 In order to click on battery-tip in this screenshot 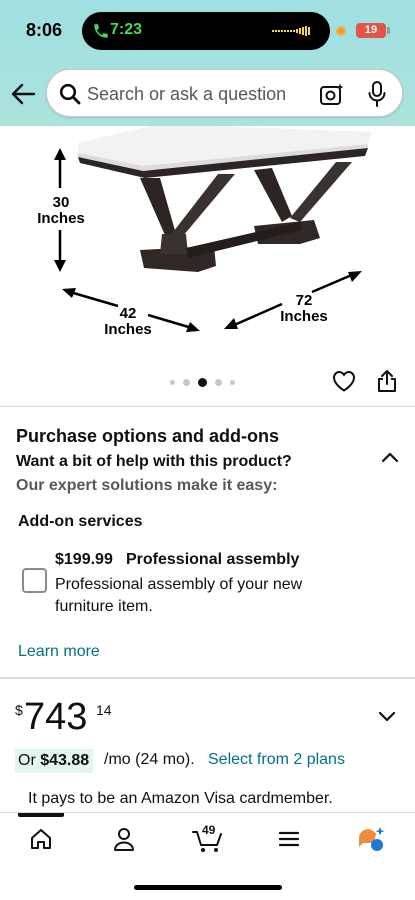, I will do `click(388, 30)`.